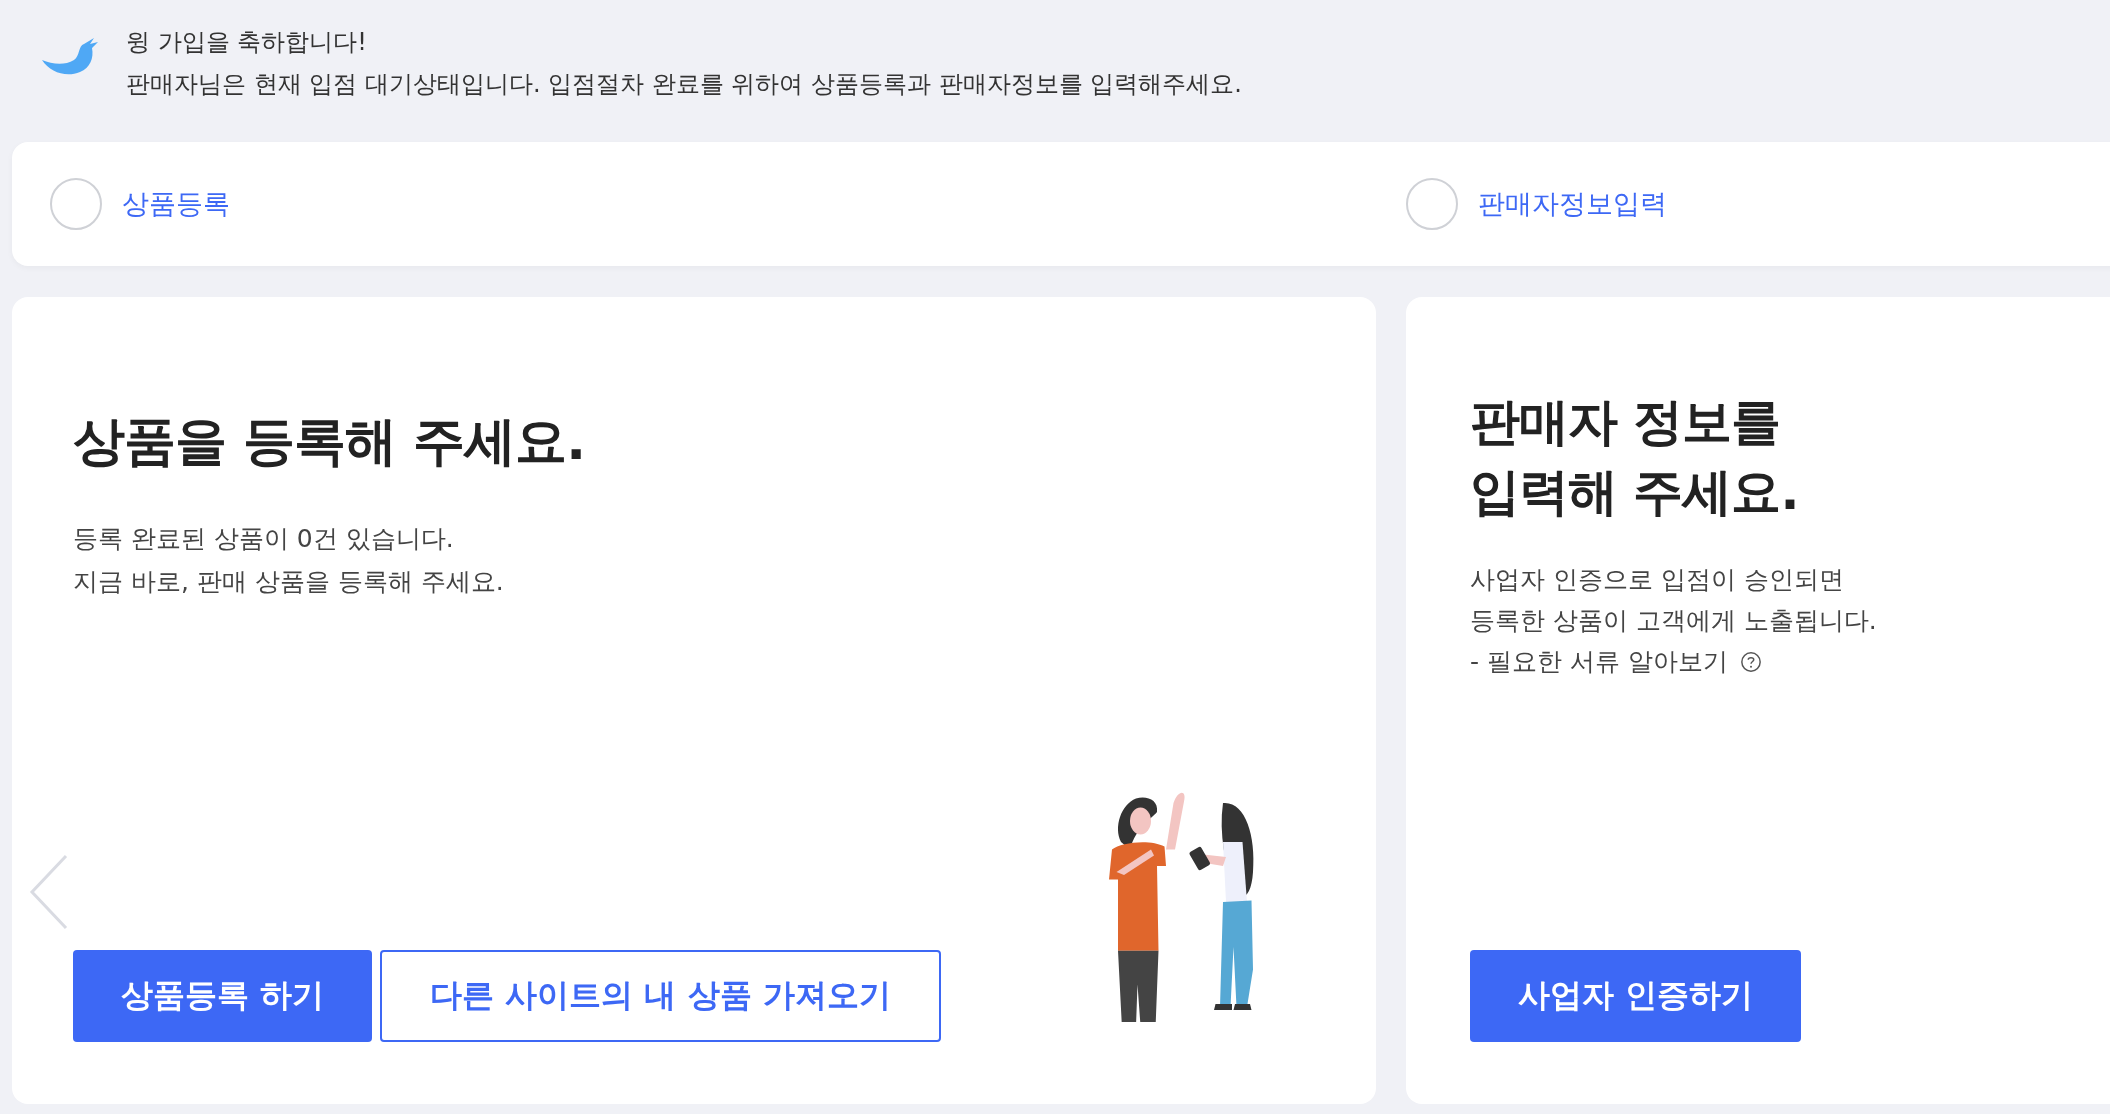 The width and height of the screenshot is (2110, 1114). Describe the element at coordinates (1635, 457) in the screenshot. I see `card-title: 판매자 정보를 입력해 주세요.` at that location.